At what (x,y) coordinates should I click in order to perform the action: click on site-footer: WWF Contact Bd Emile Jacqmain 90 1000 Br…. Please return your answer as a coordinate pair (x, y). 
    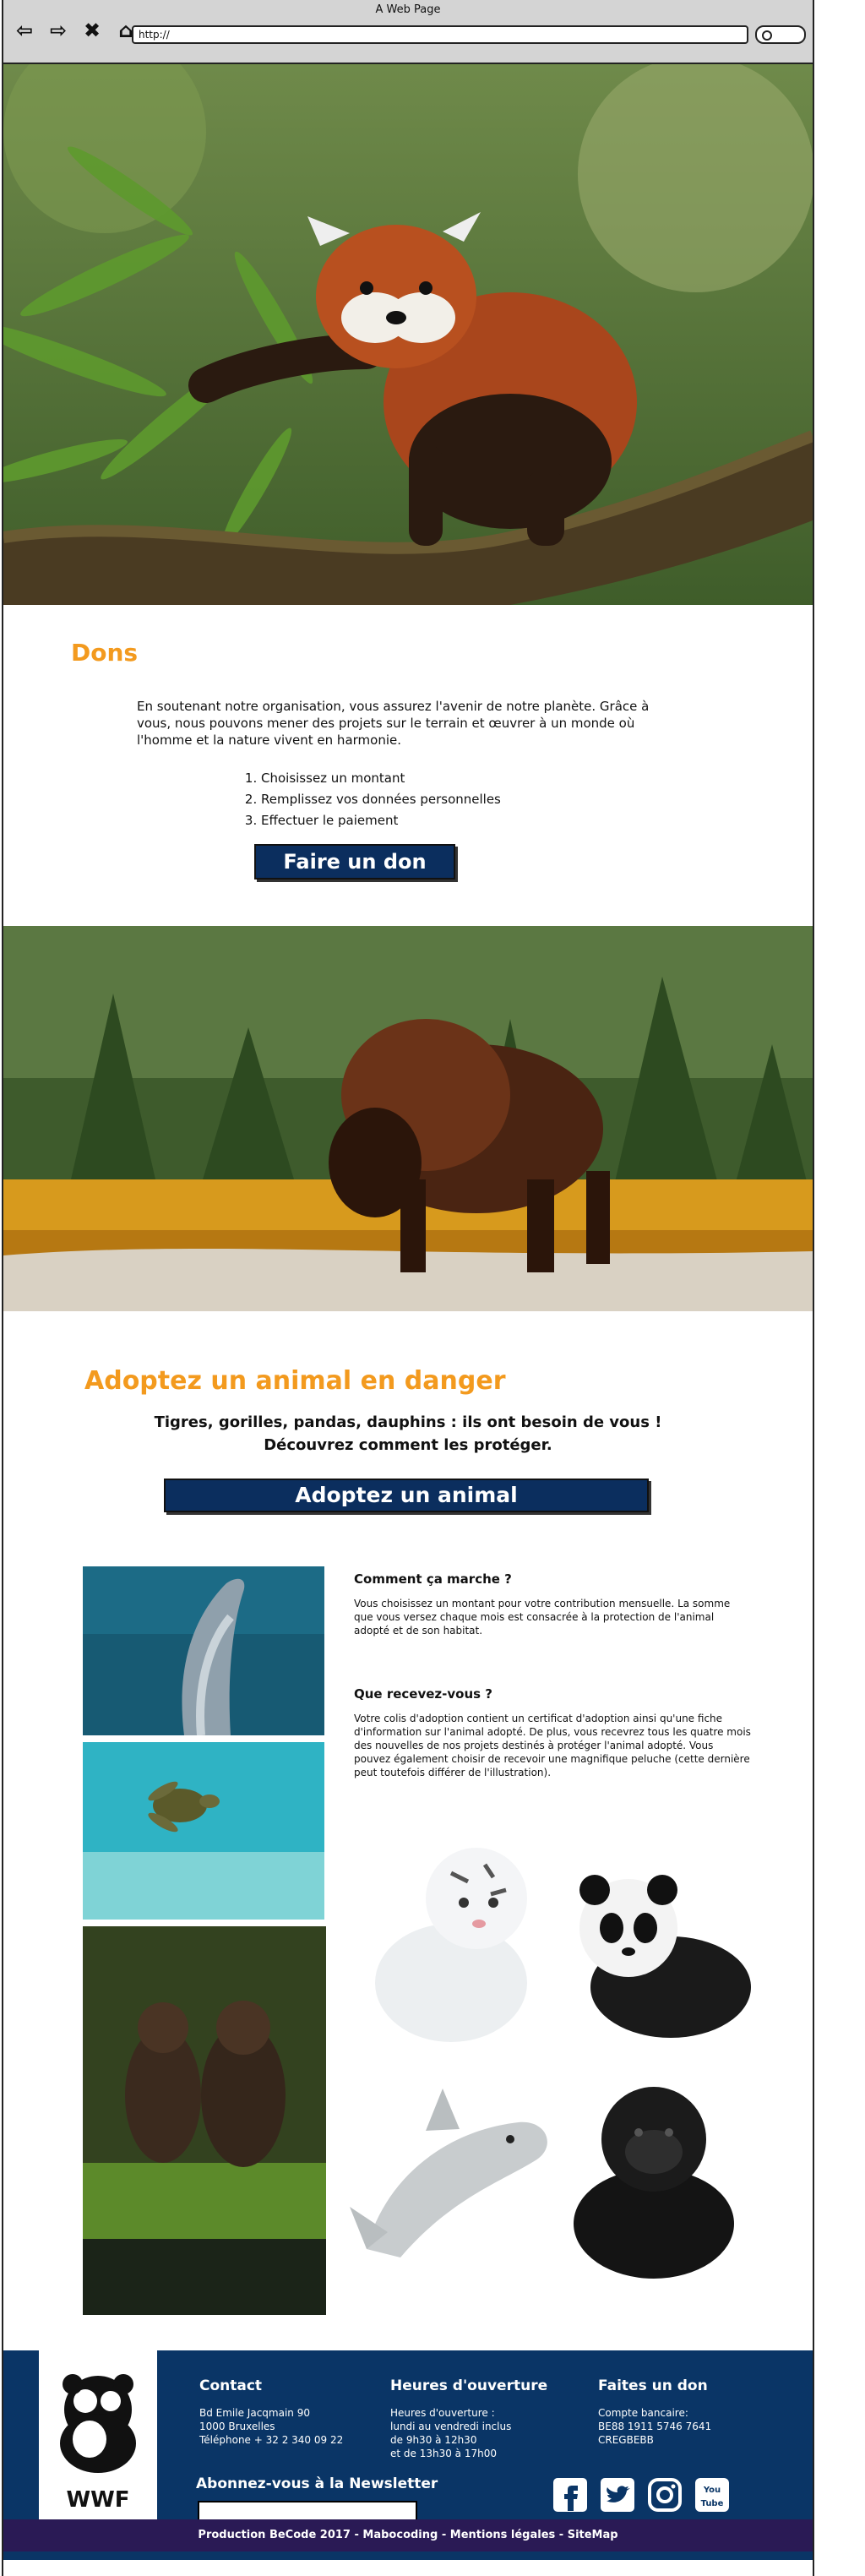
    Looking at the image, I should click on (408, 2455).